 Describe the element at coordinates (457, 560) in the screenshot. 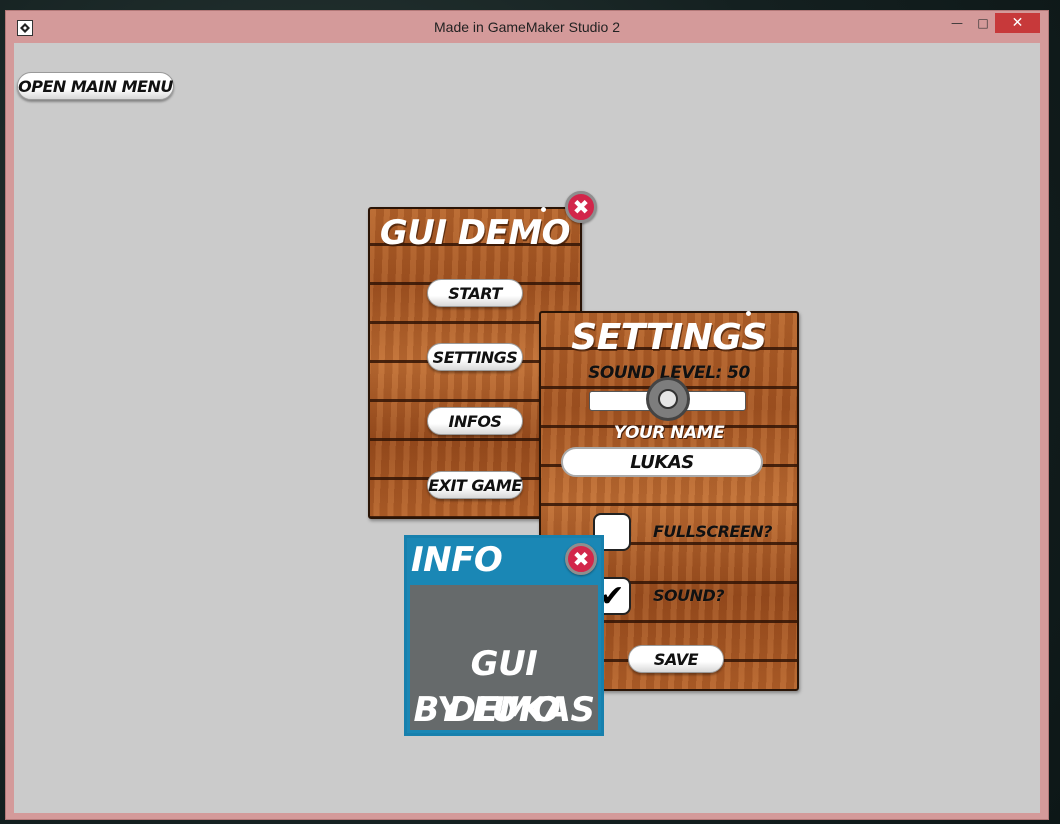

I see `info-title: INFO` at that location.